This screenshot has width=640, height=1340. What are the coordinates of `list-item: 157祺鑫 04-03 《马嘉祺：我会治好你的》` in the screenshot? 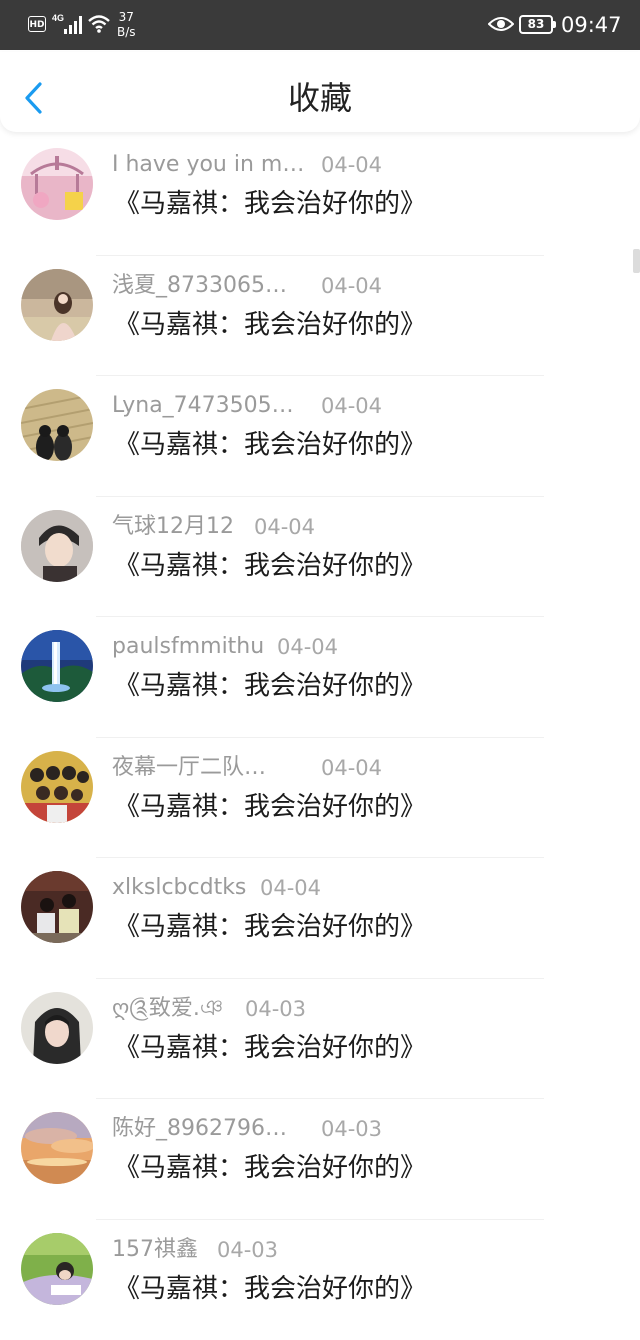 It's located at (320, 1280).